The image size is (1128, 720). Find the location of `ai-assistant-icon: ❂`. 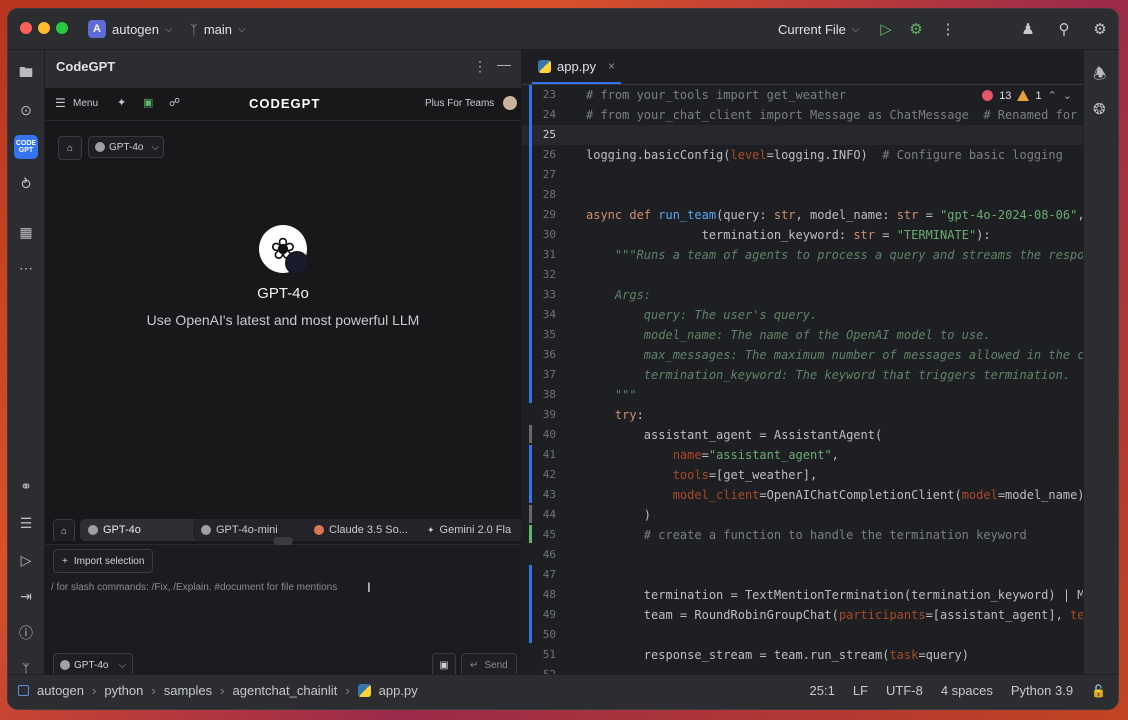

ai-assistant-icon: ❂ is located at coordinates (1099, 109).